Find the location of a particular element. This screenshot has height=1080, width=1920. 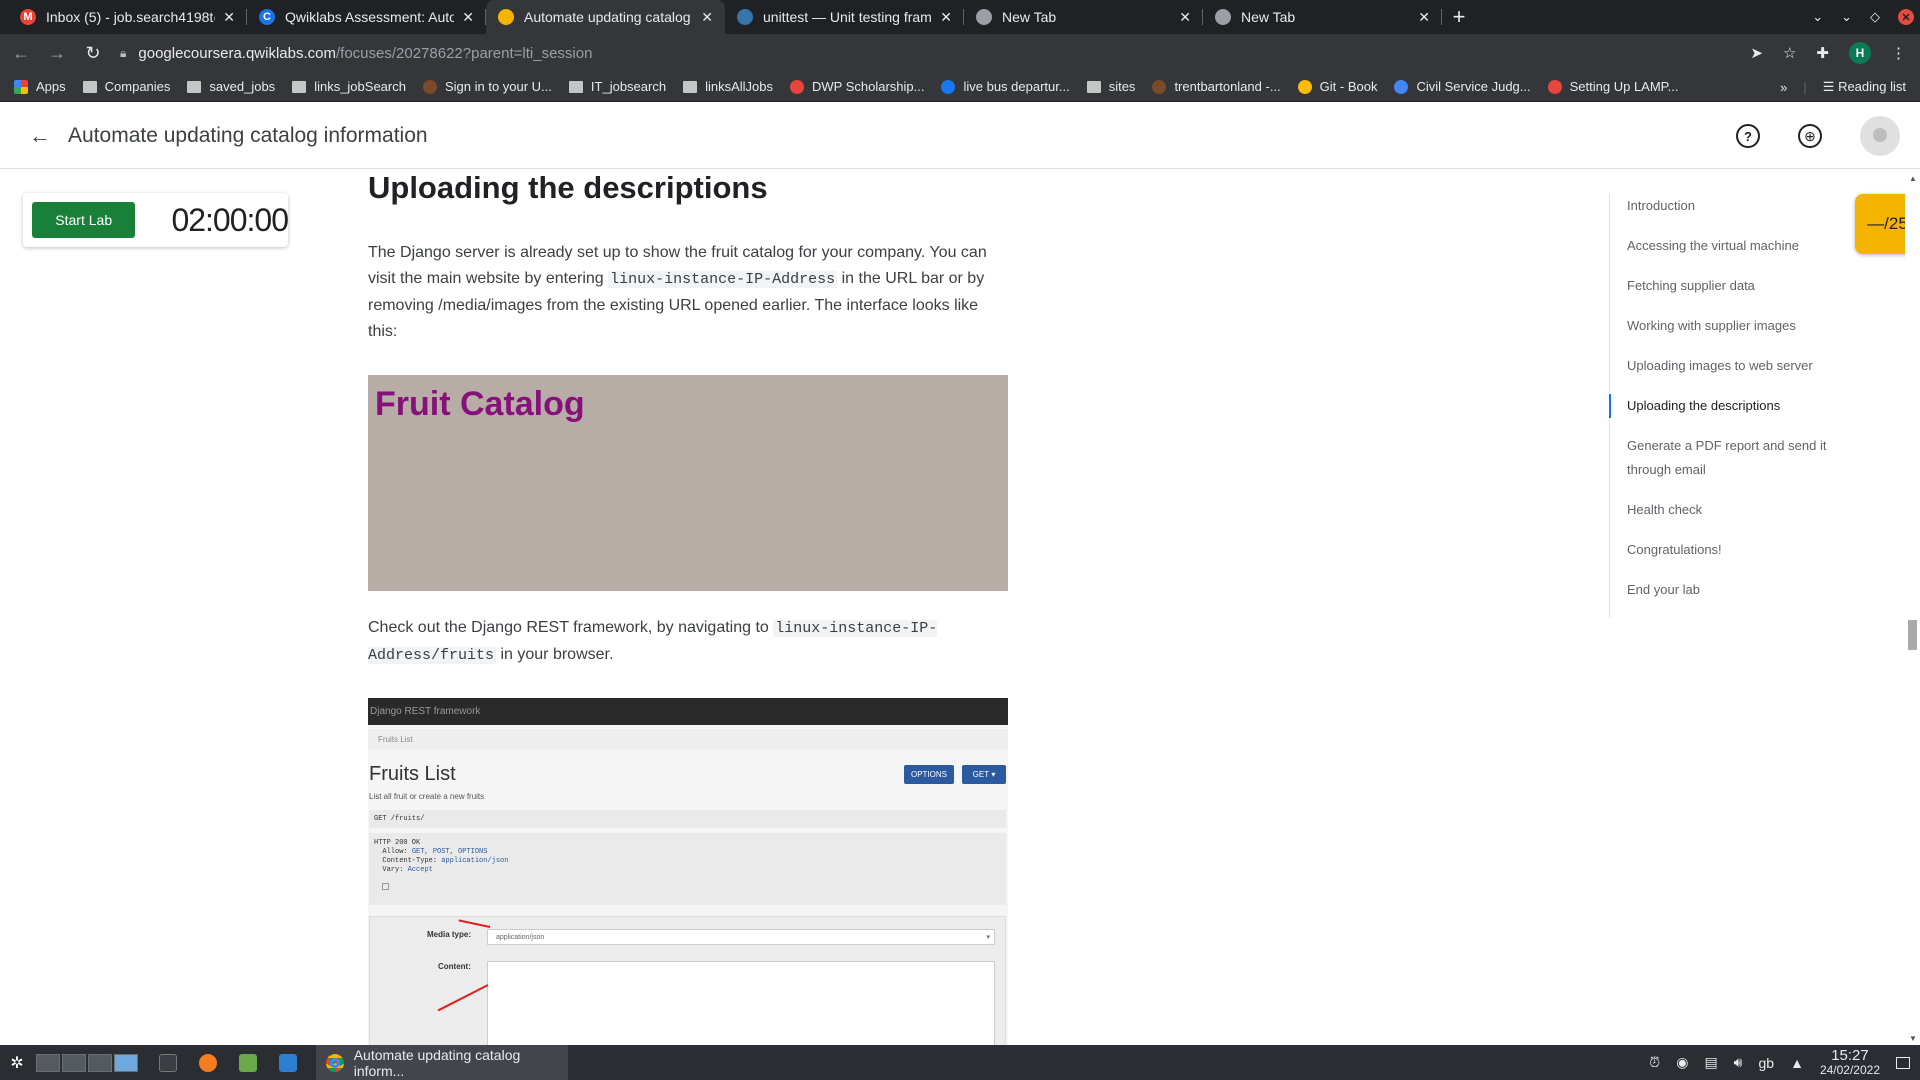

scroll-up-icon: ▲ is located at coordinates (1913, 178).